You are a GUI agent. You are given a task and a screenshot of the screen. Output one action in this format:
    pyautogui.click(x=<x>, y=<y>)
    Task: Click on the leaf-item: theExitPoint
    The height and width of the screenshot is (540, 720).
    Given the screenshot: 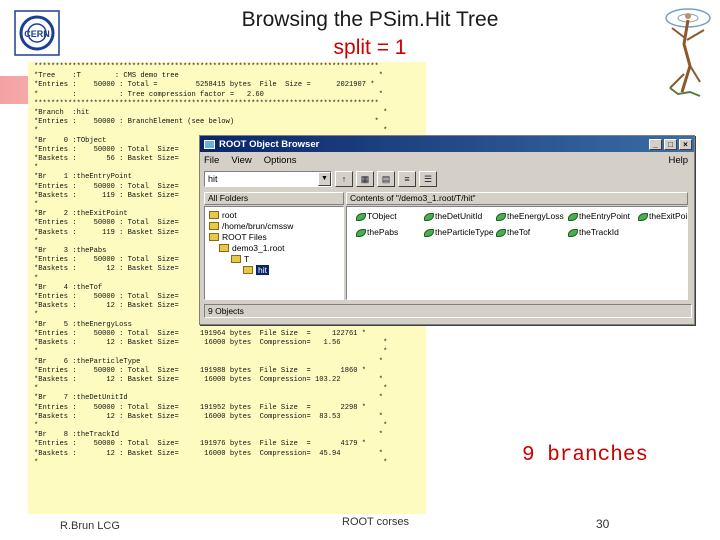 What is the action you would take?
    pyautogui.click(x=662, y=216)
    